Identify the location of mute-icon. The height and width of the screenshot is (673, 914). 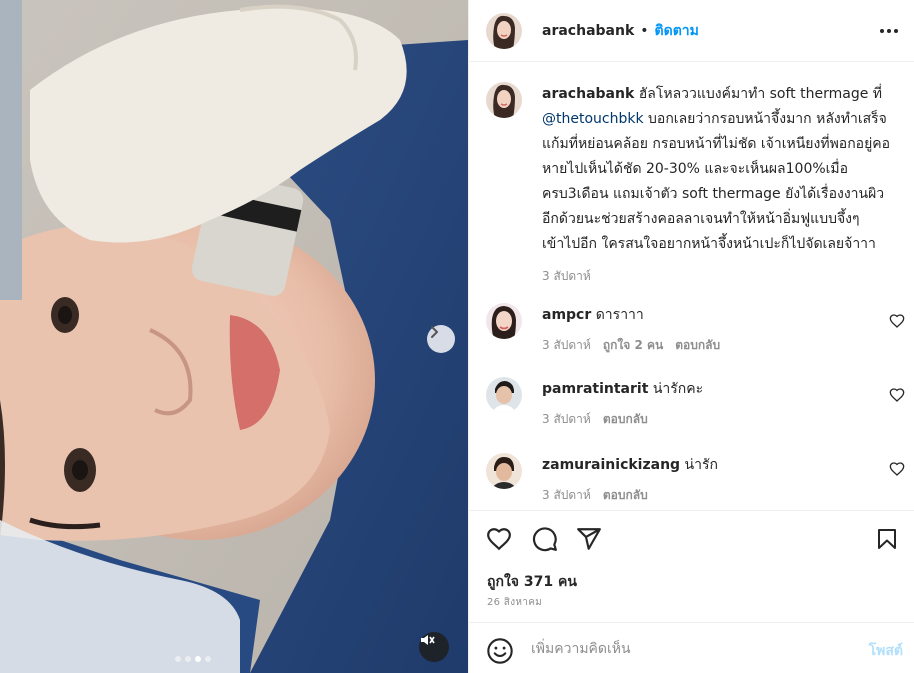
(428, 640).